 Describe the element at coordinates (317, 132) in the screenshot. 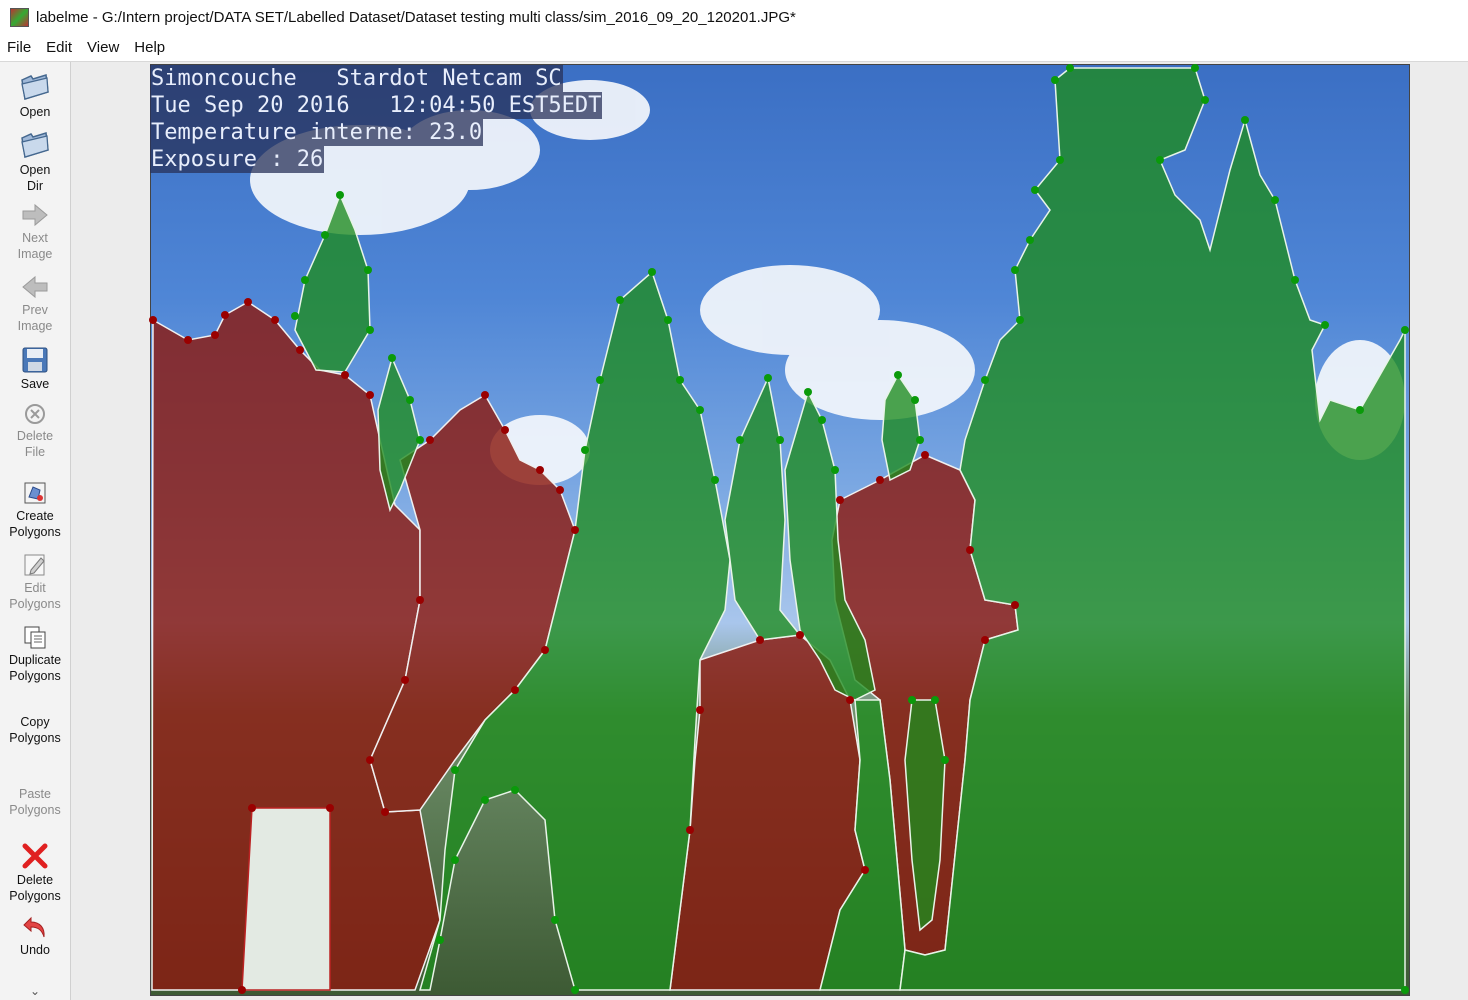

I see `camera-overlay-line-3: Temperature interne: 23.0` at that location.